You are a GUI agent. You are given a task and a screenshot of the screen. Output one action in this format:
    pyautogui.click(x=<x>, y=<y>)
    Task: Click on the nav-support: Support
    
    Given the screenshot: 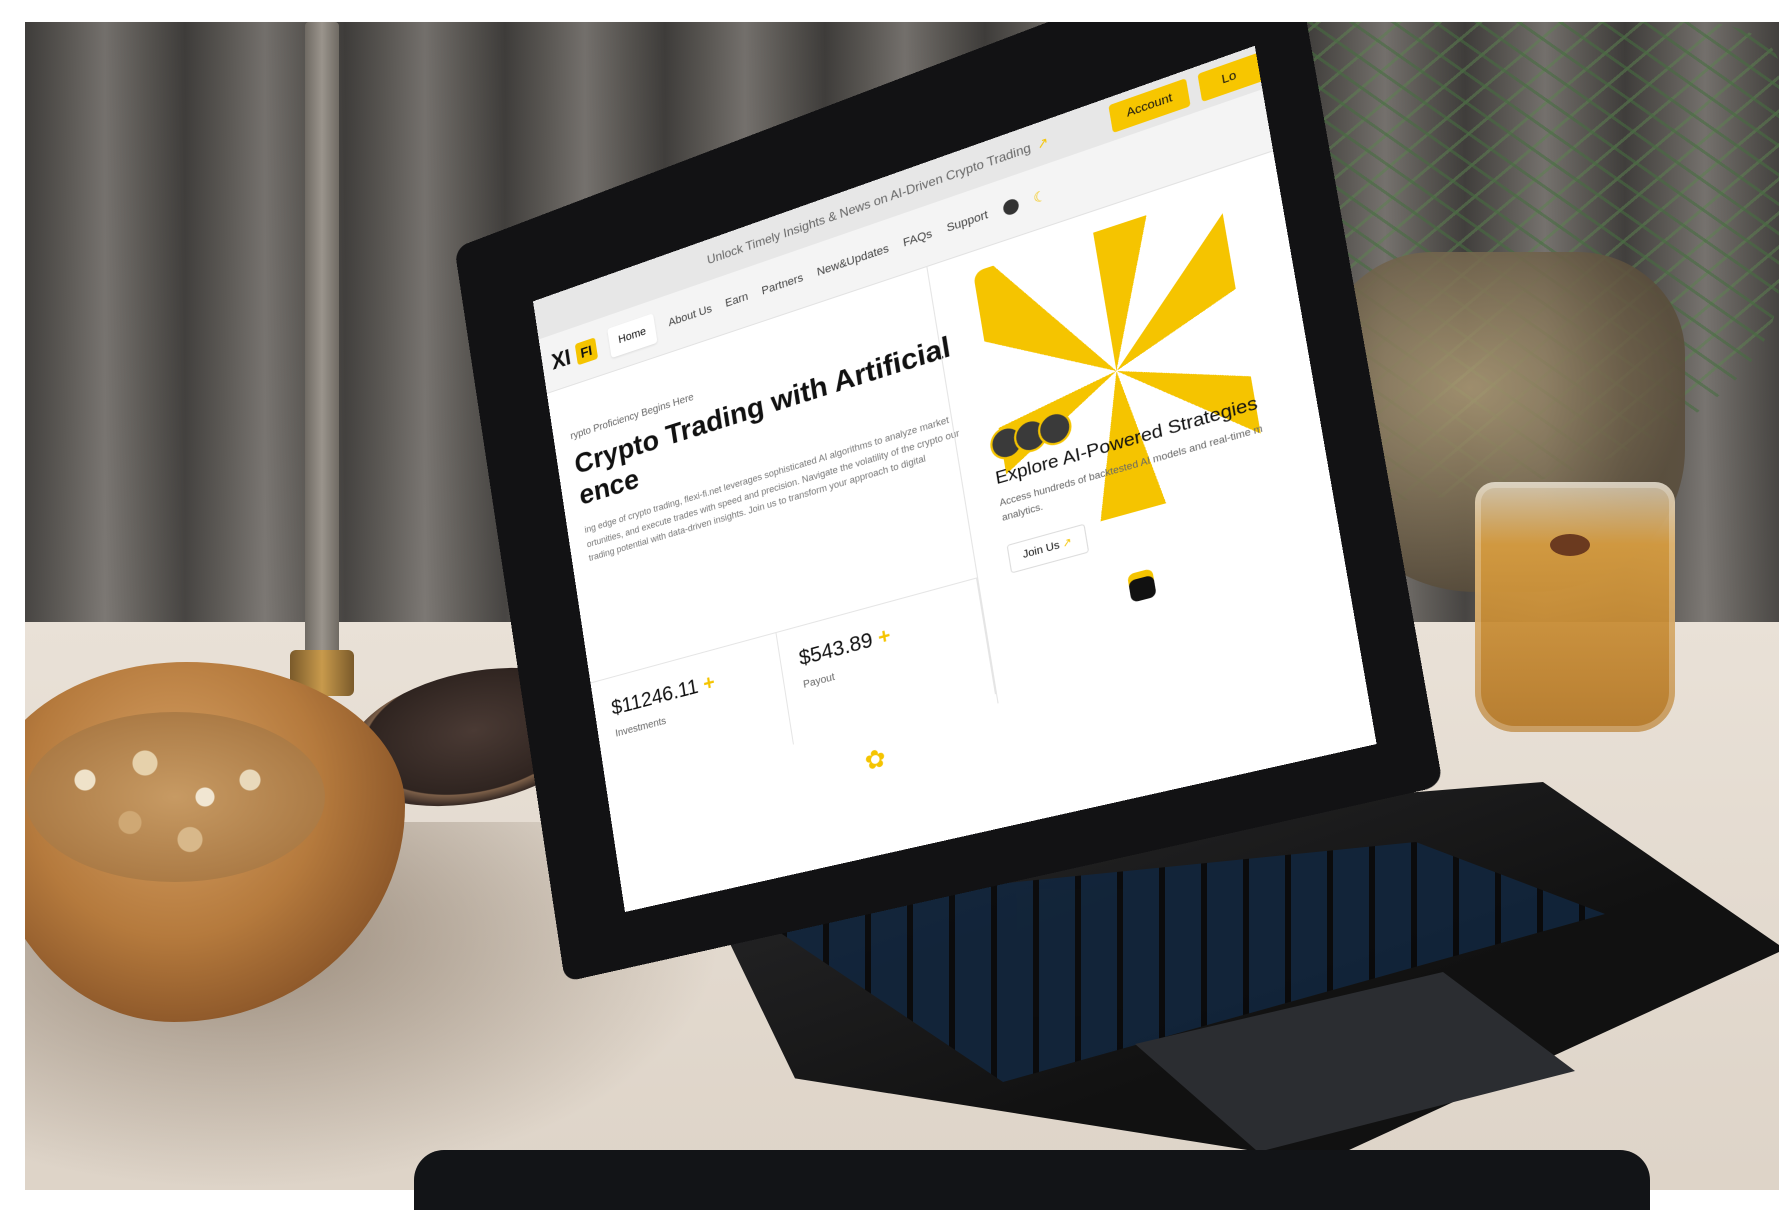 What is the action you would take?
    pyautogui.click(x=967, y=222)
    